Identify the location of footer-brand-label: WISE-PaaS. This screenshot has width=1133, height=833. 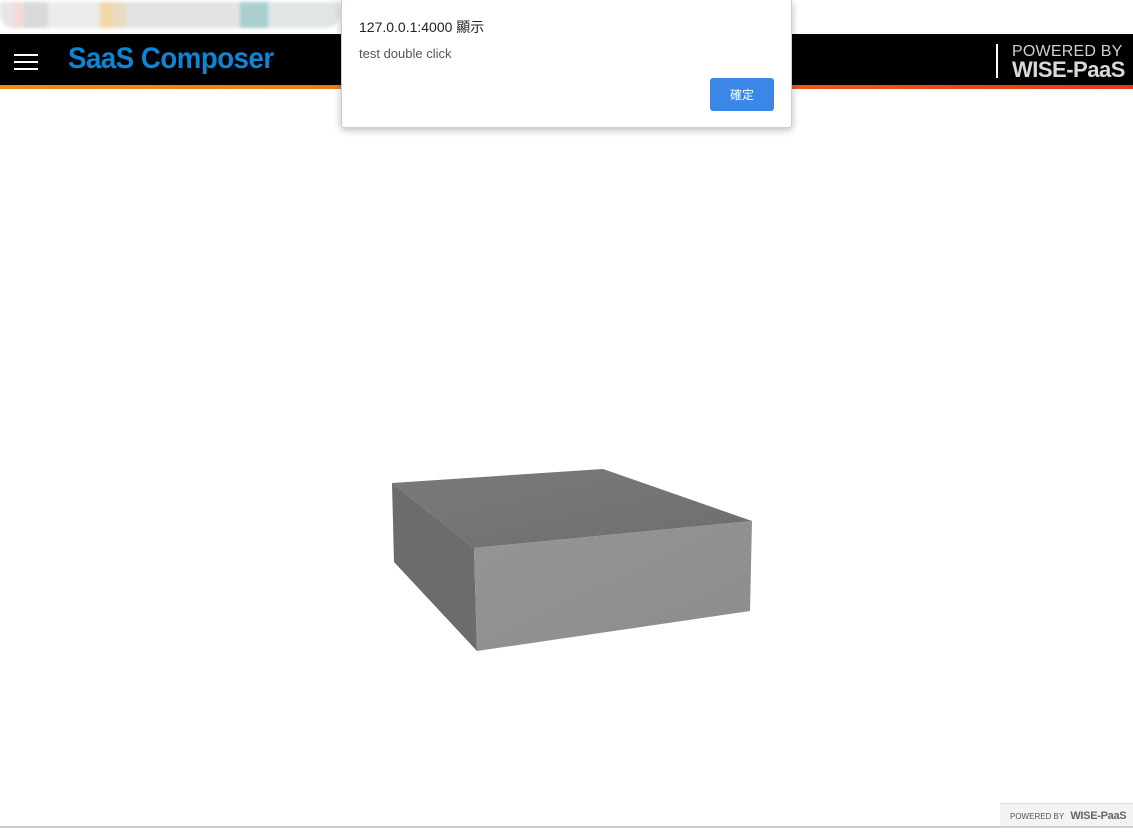
(1098, 816).